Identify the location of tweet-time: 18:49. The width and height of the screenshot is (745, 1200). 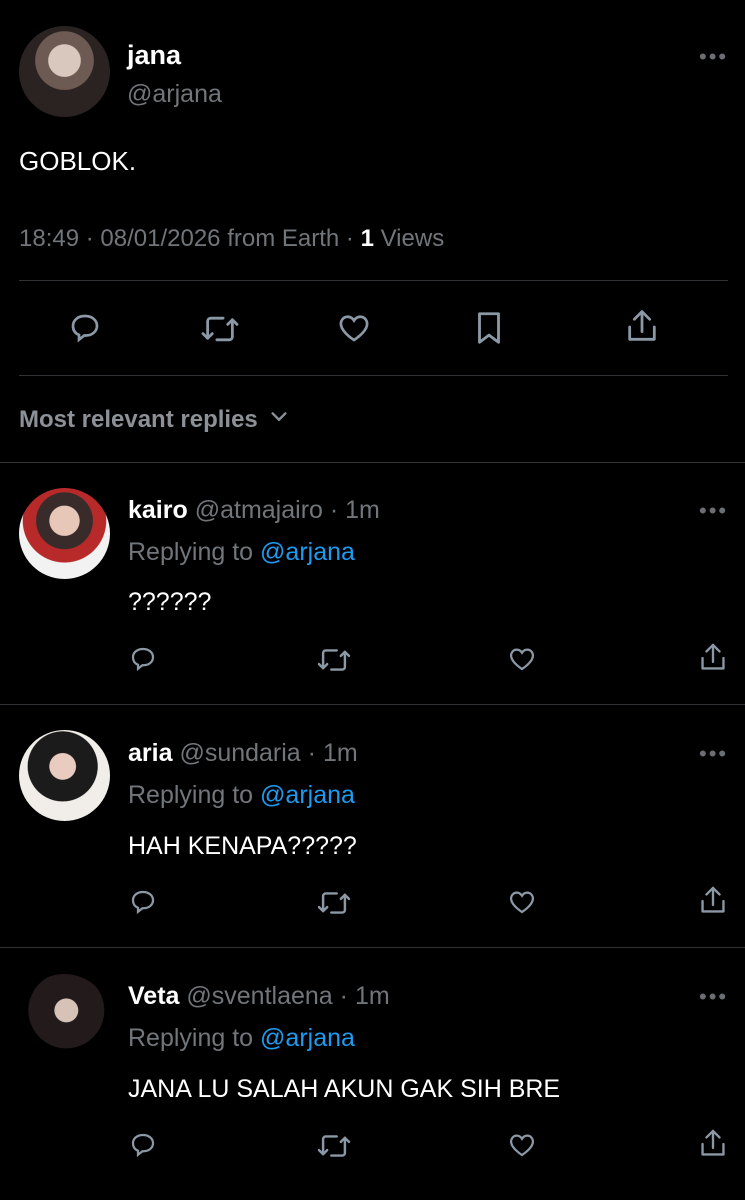
(49, 238).